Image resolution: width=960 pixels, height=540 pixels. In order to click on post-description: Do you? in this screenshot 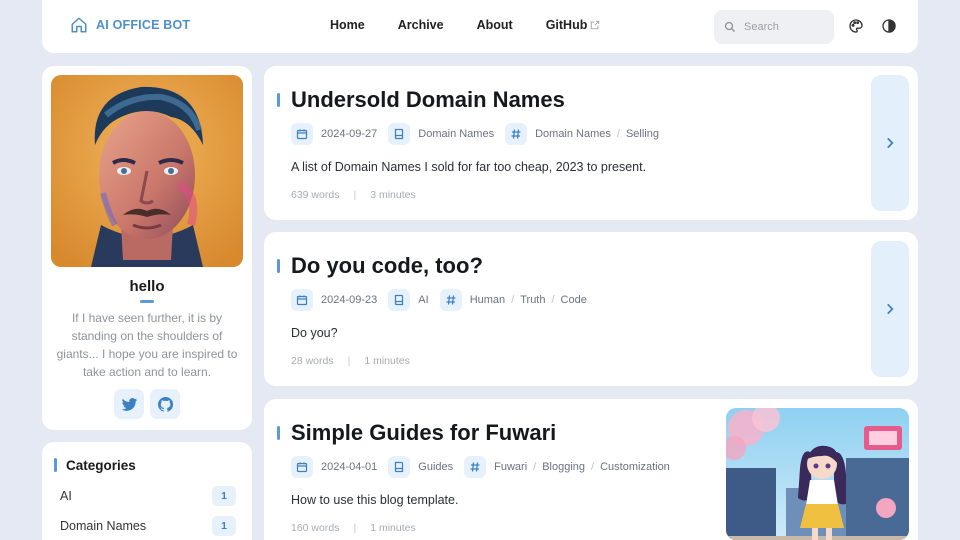, I will do `click(314, 333)`.